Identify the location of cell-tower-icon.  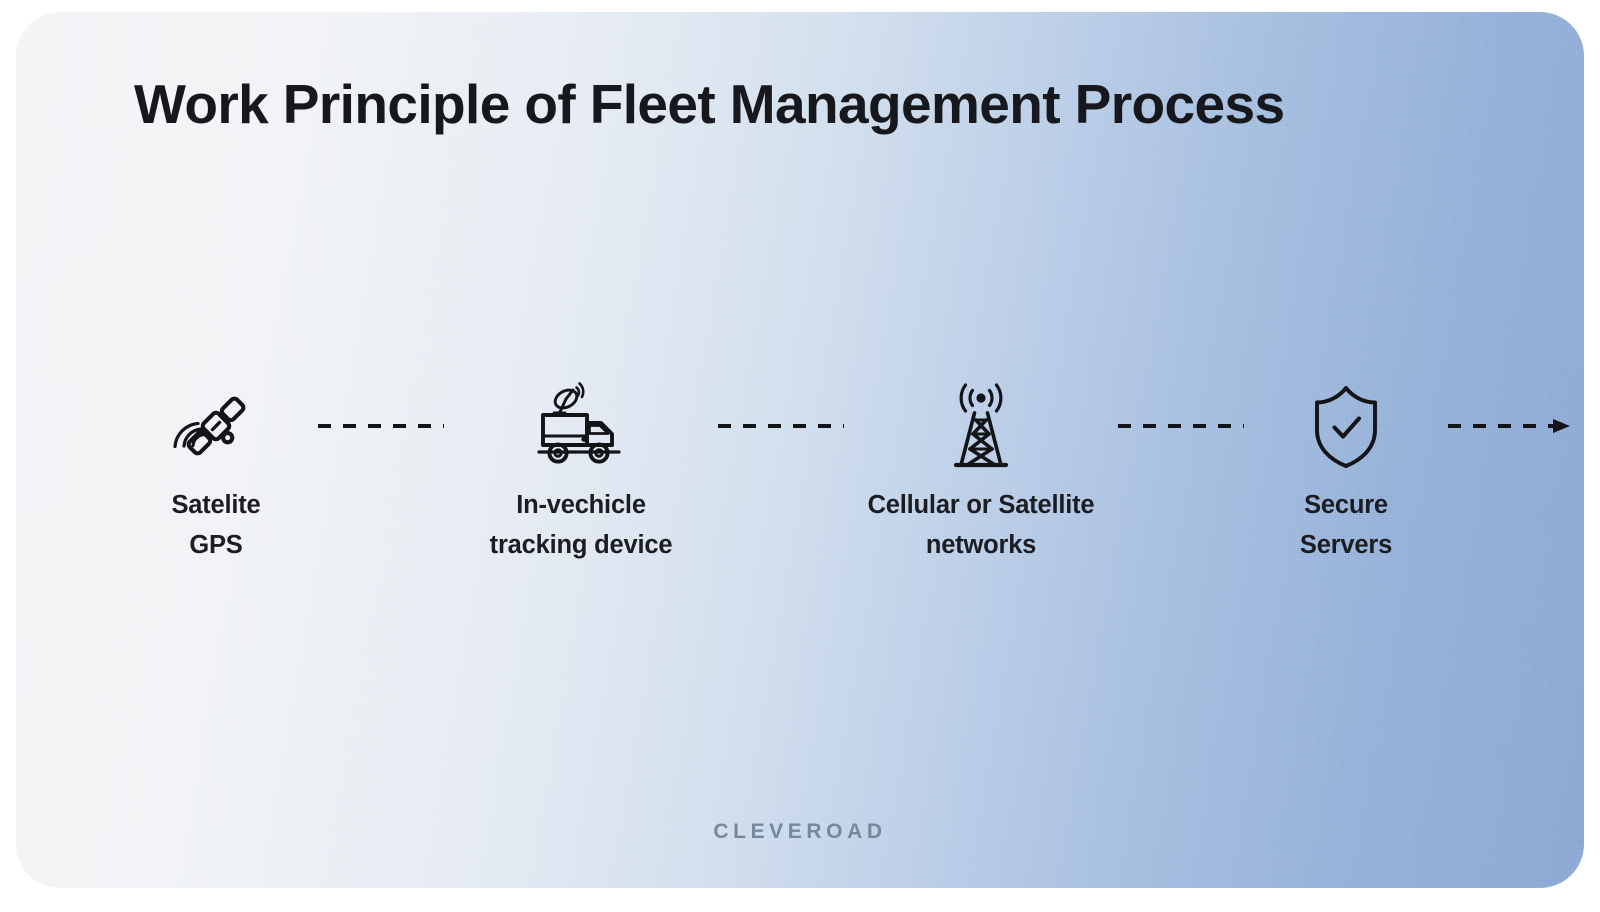
(981, 426).